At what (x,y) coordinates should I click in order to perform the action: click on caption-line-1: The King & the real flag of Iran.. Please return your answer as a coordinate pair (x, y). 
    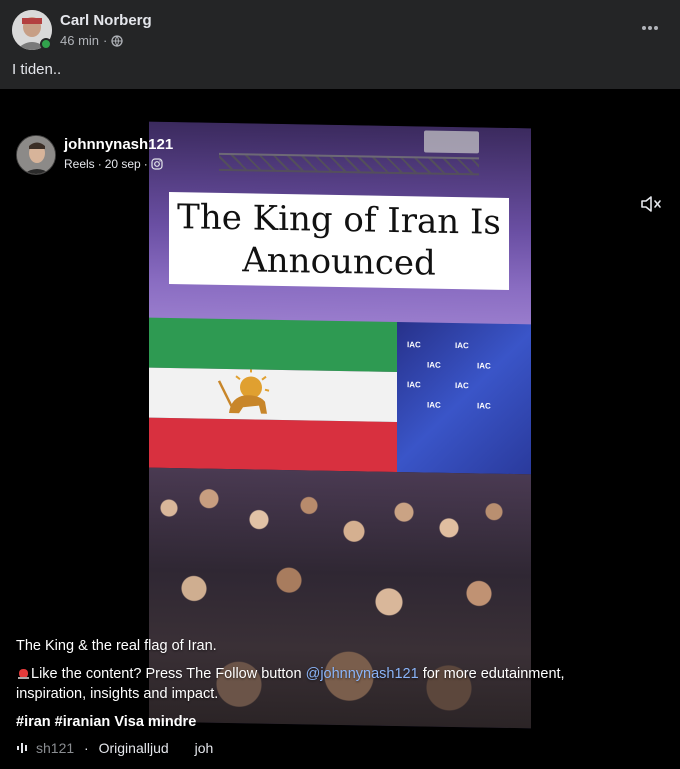
    Looking at the image, I should click on (116, 646).